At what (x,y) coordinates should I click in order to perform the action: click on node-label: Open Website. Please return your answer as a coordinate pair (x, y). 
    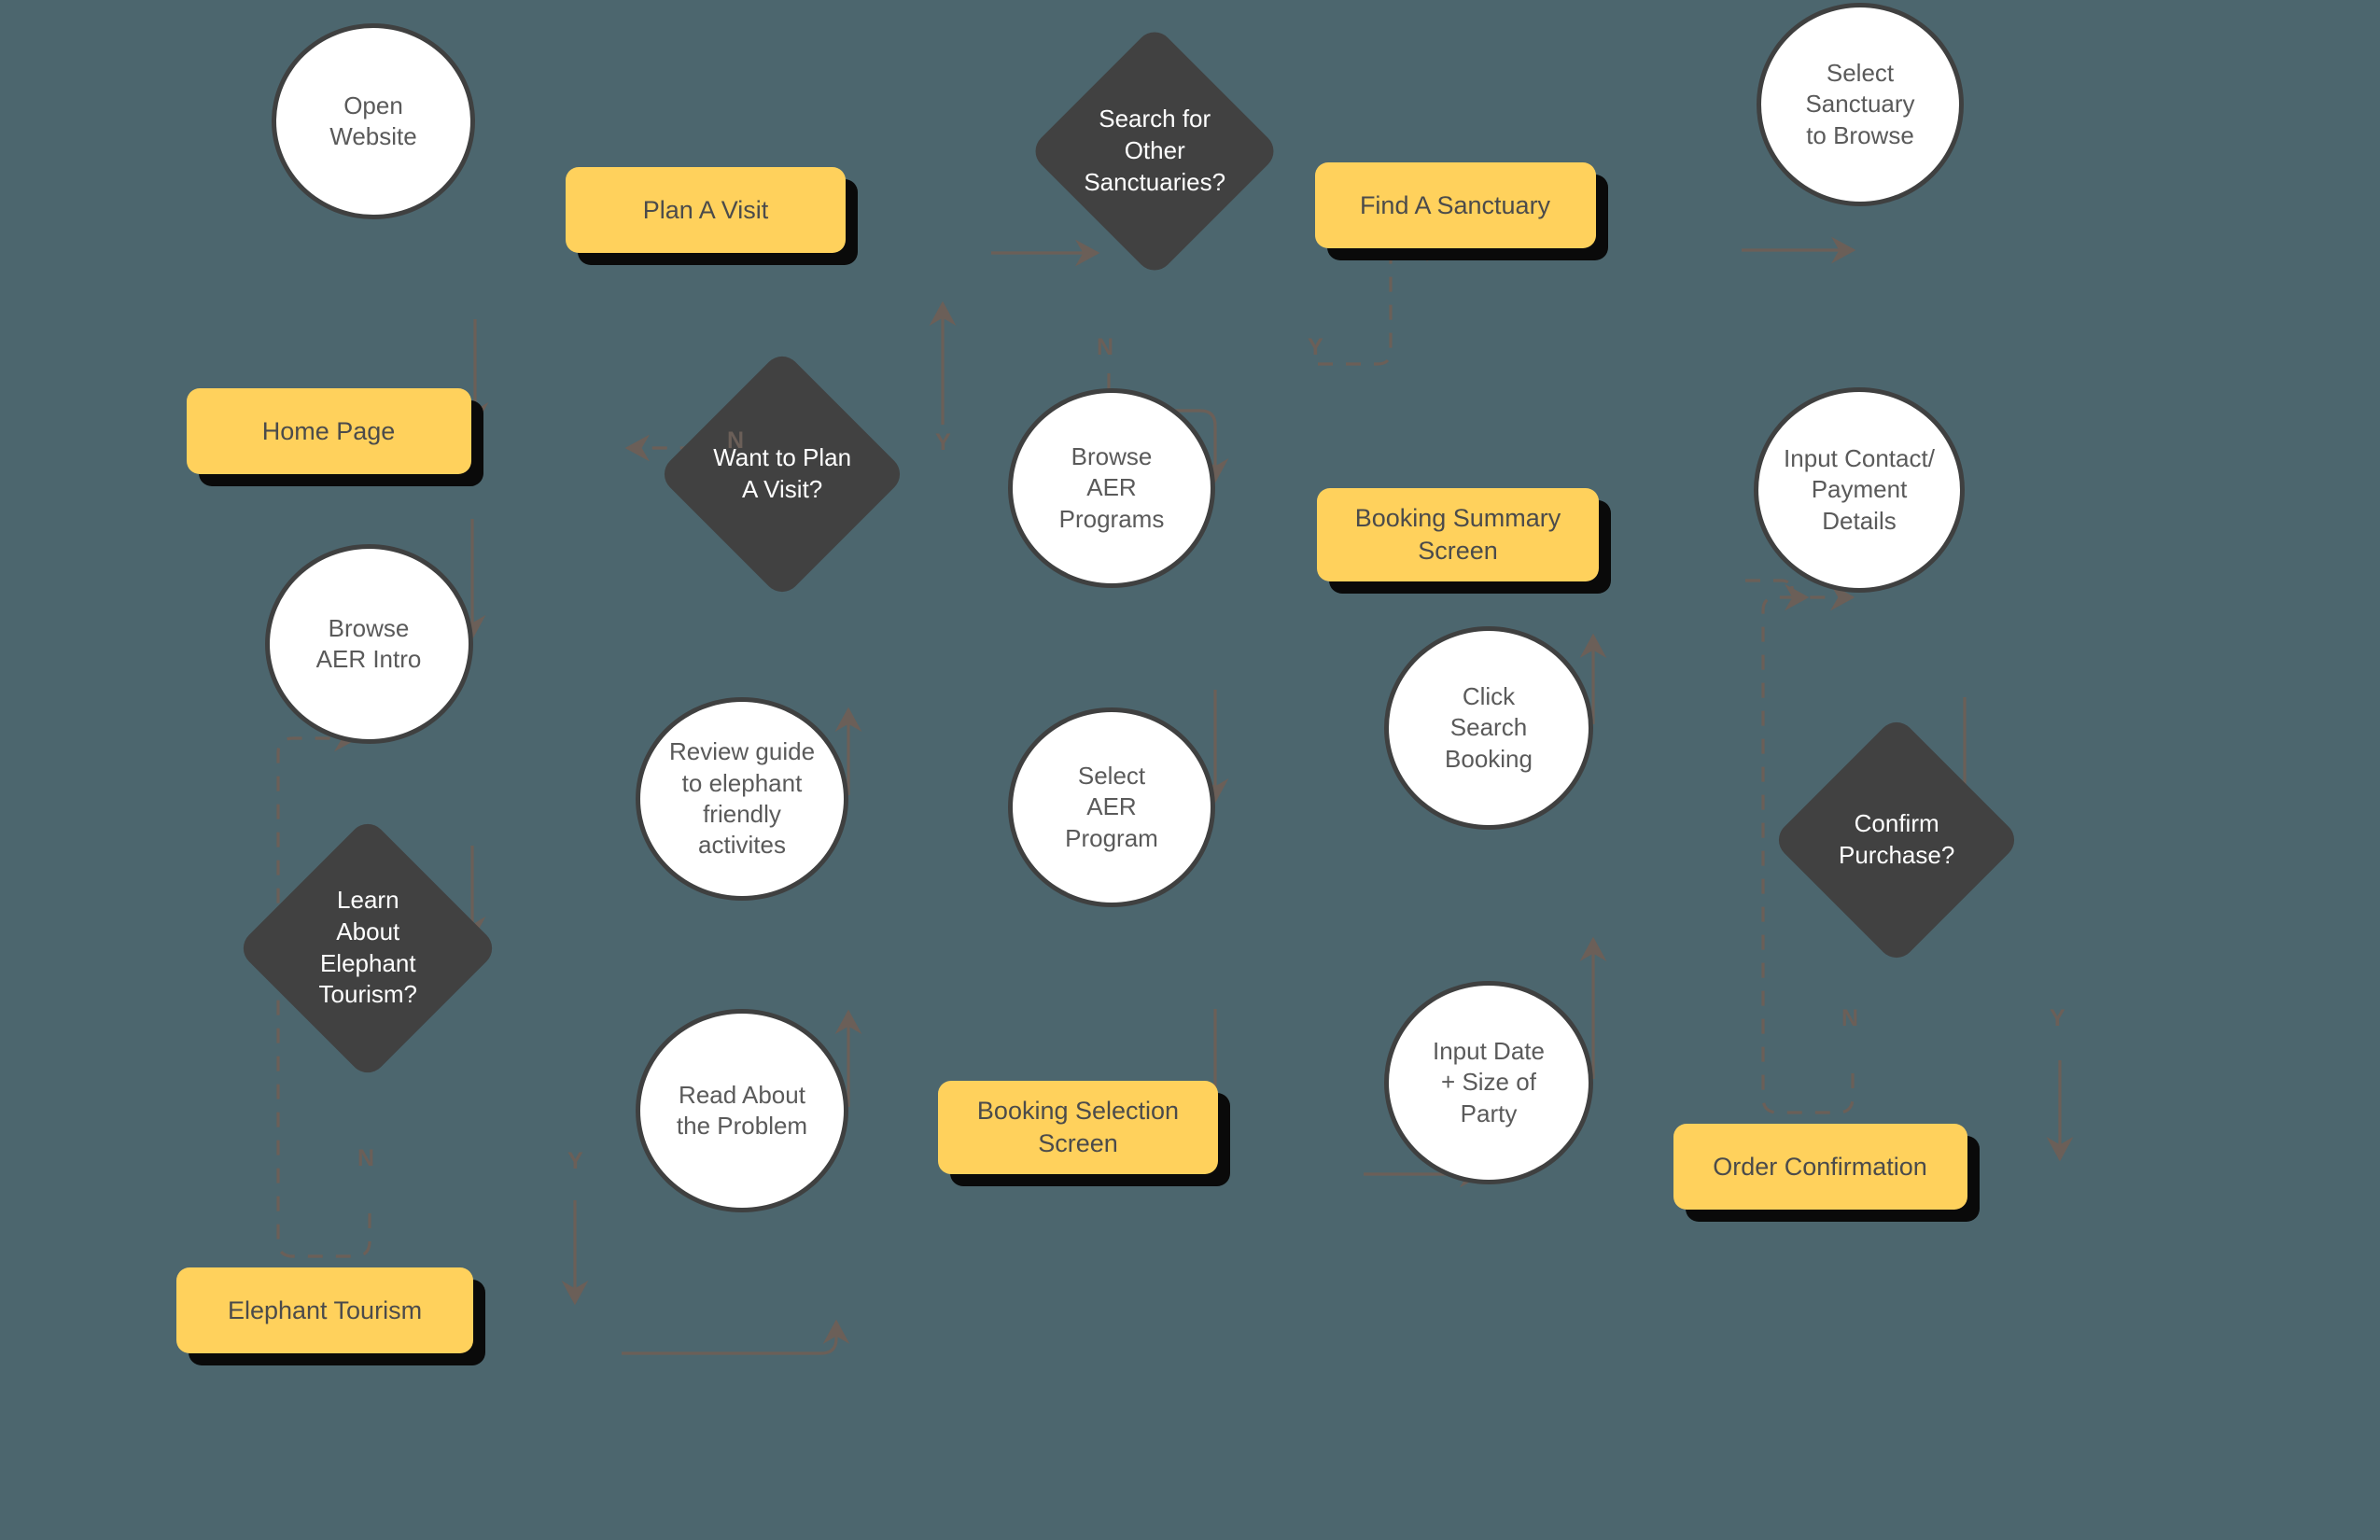
    Looking at the image, I should click on (373, 120).